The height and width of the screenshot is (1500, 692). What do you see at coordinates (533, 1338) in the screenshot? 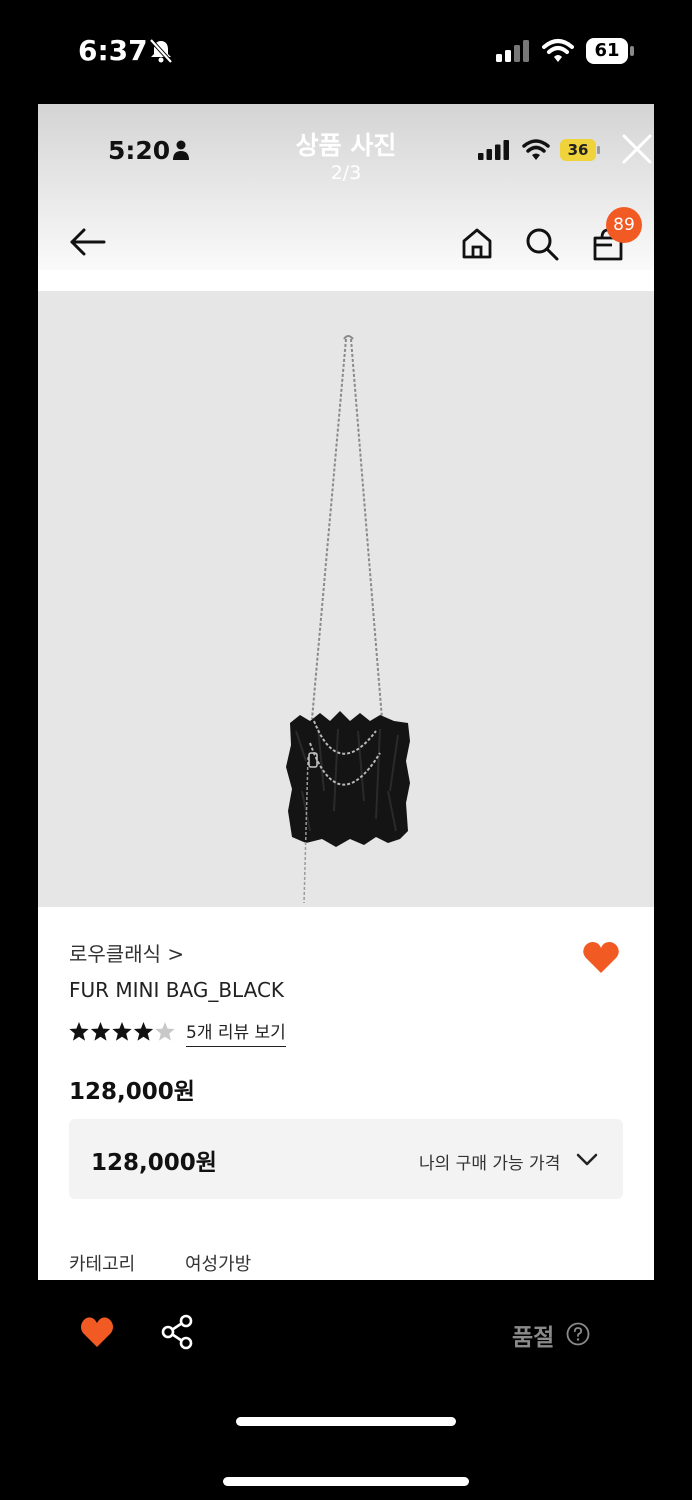
I see `soldout-label: 품절` at bounding box center [533, 1338].